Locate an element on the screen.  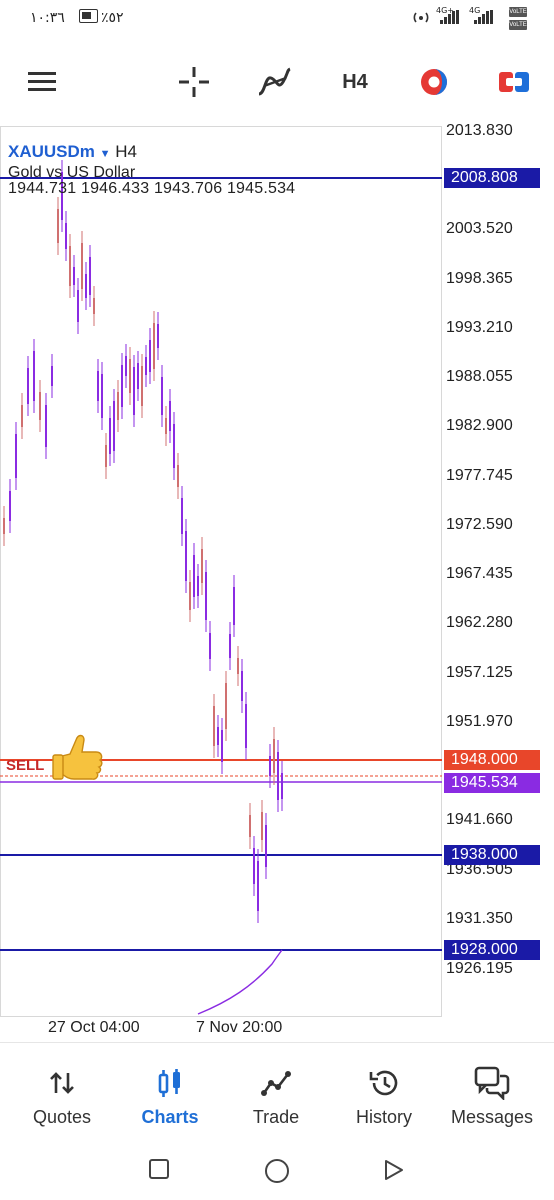
nav-charts: Charts is located at coordinates (170, 1096).